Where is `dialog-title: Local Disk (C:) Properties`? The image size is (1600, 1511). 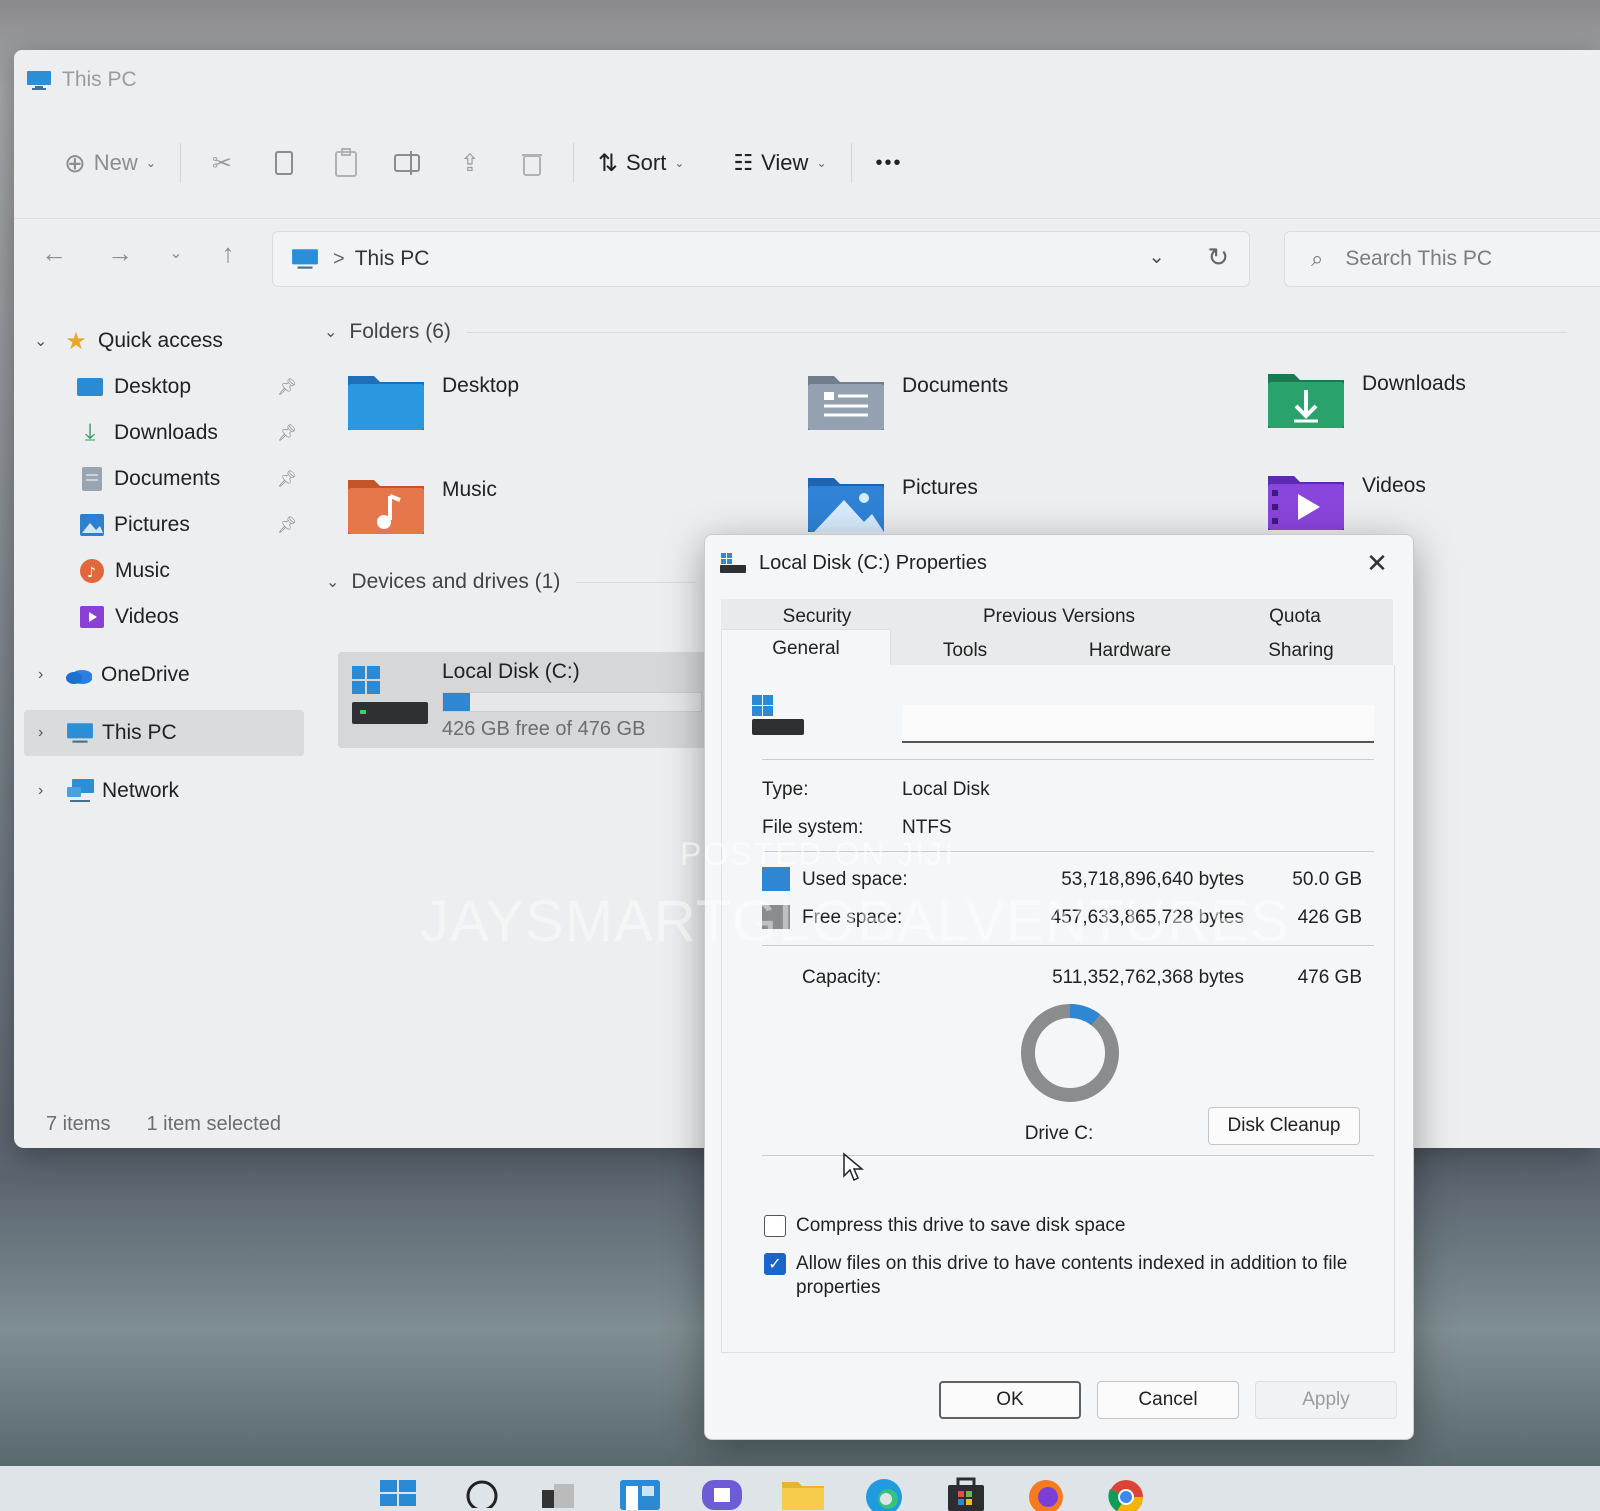
dialog-title: Local Disk (C:) Properties is located at coordinates (873, 562).